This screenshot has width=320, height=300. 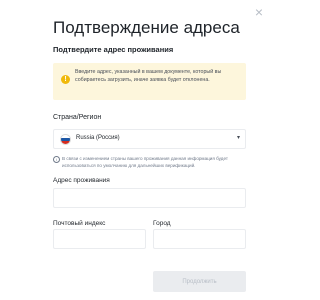 What do you see at coordinates (65, 139) in the screenshot?
I see `russia-flag-icon` at bounding box center [65, 139].